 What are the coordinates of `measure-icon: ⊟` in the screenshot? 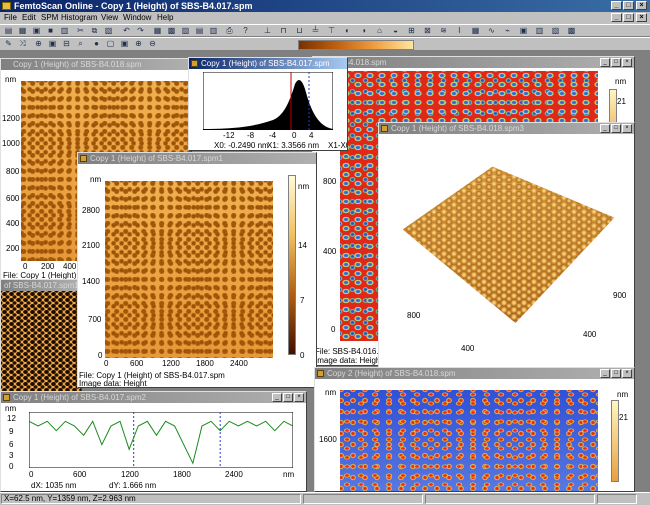 It's located at (66, 44).